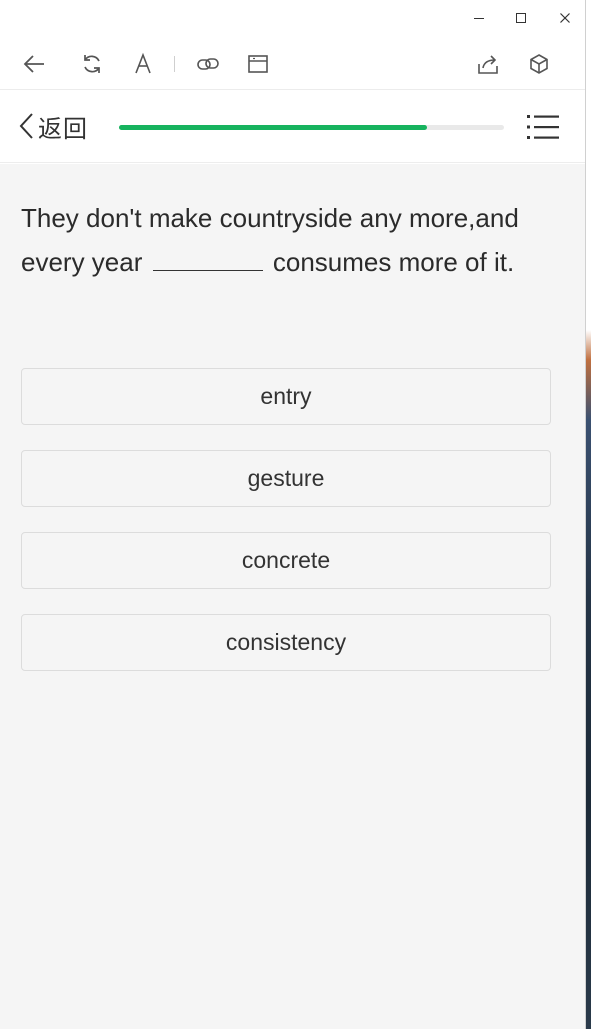 This screenshot has height=1029, width=591. I want to click on desktop-wallpaper-strip, so click(588, 514).